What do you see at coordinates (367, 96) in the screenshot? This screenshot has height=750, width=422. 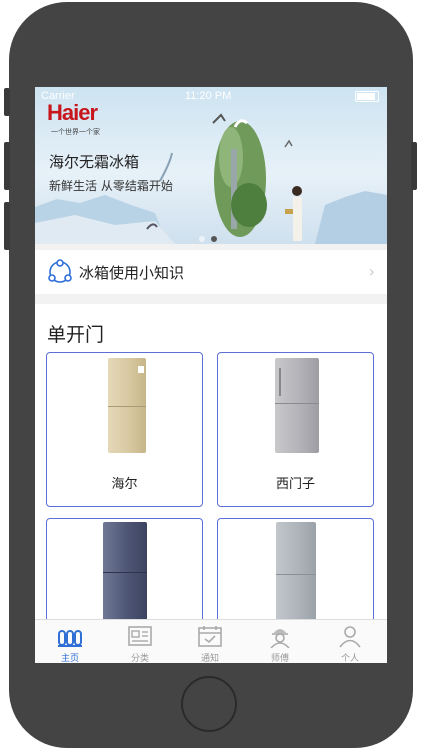 I see `battery-icon` at bounding box center [367, 96].